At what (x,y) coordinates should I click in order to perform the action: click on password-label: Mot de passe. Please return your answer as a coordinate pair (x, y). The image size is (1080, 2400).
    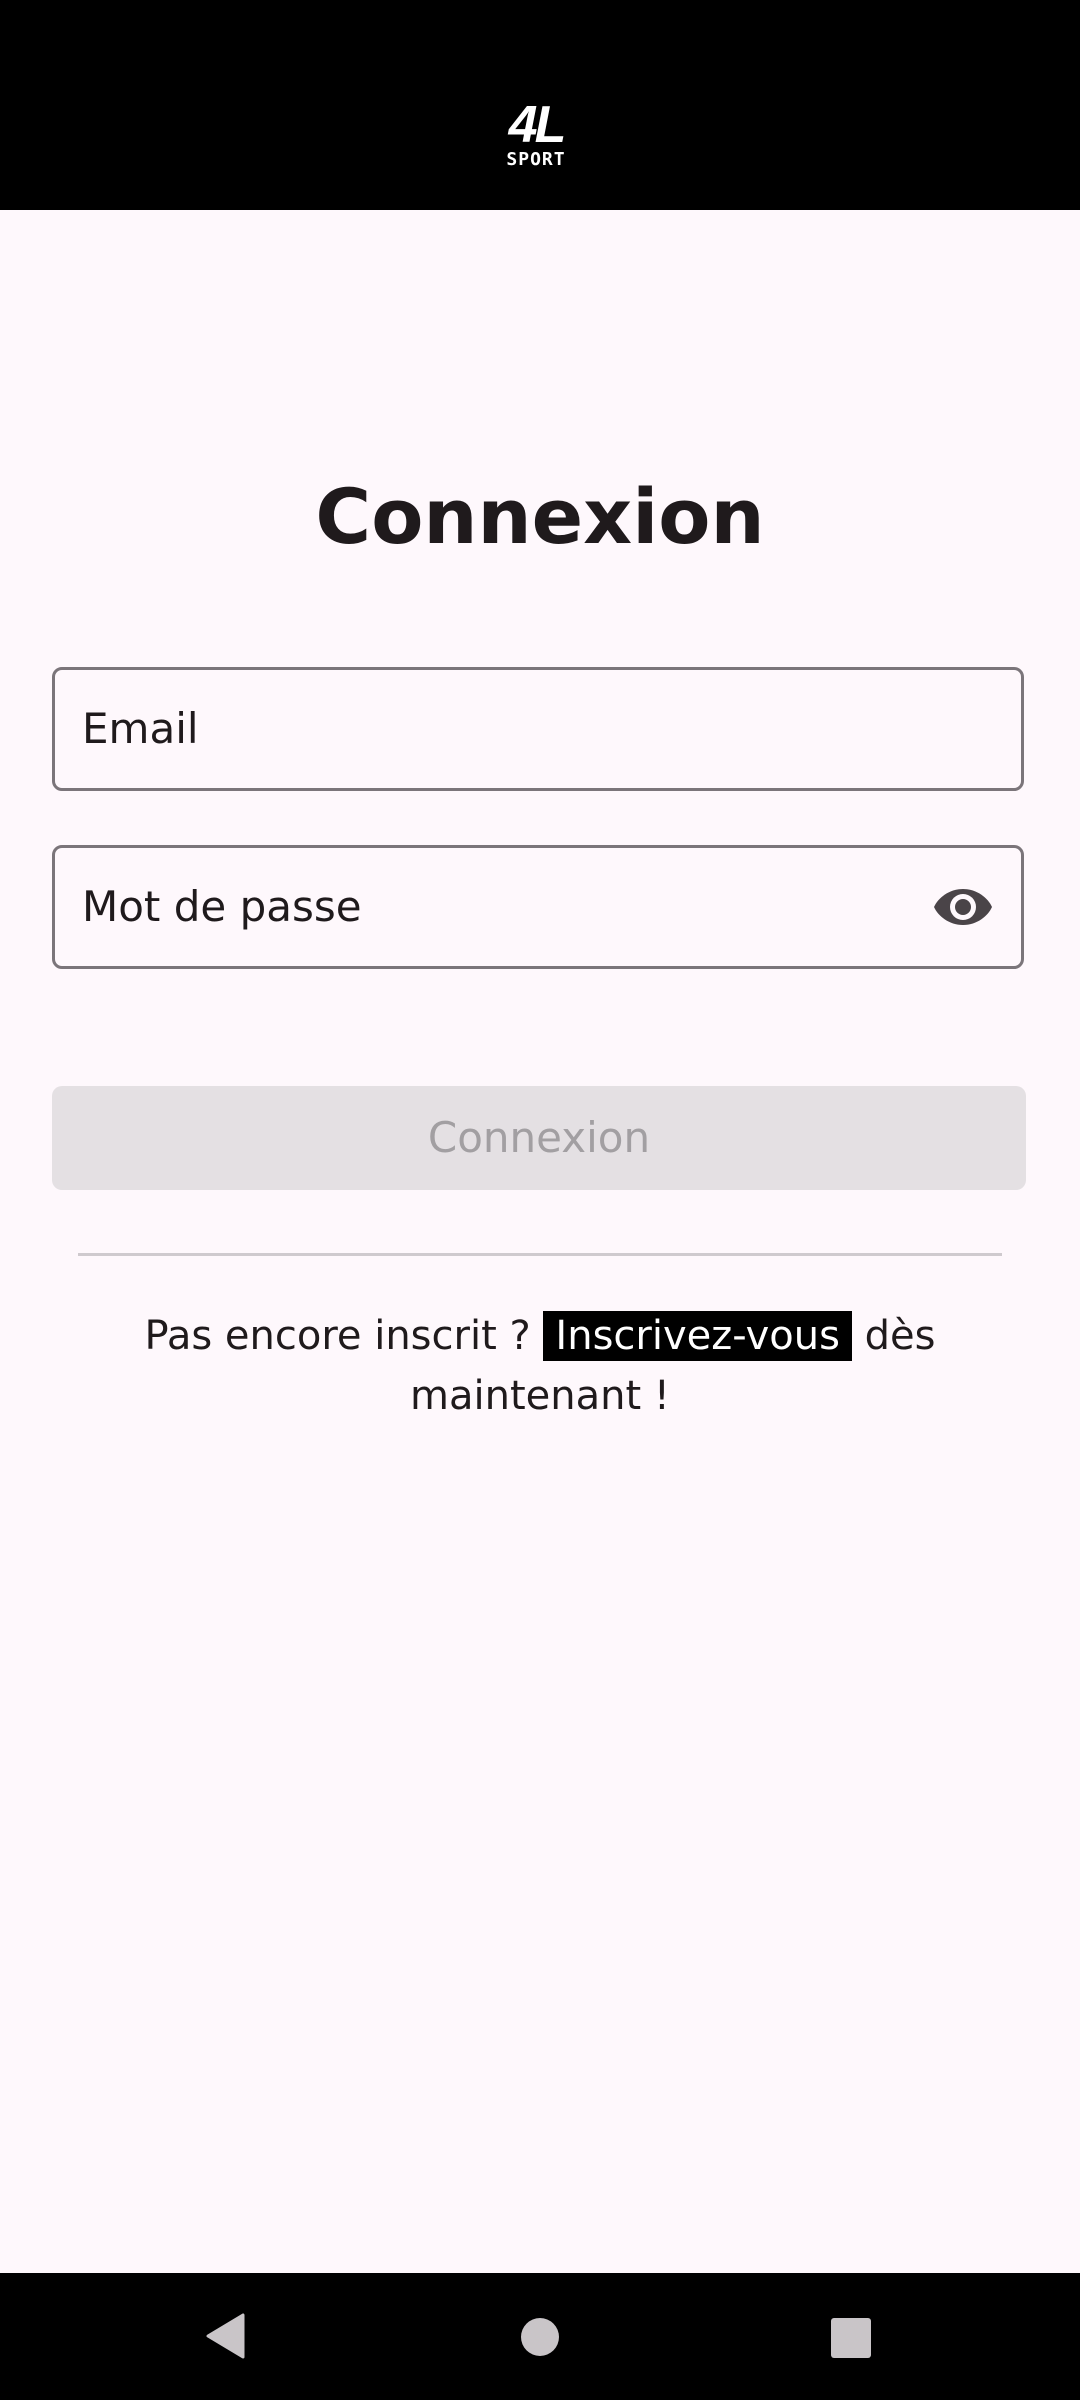
    Looking at the image, I should click on (222, 906).